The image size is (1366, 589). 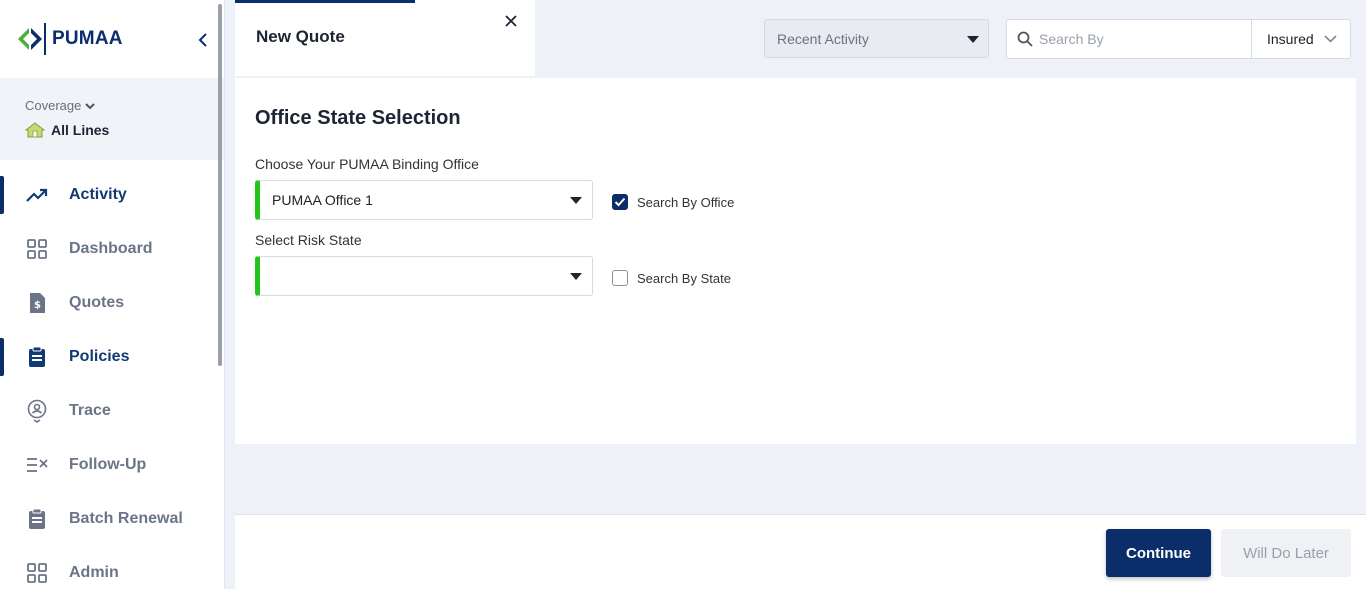 What do you see at coordinates (367, 164) in the screenshot?
I see `office-label: Choose Your PUMAA Binding Office` at bounding box center [367, 164].